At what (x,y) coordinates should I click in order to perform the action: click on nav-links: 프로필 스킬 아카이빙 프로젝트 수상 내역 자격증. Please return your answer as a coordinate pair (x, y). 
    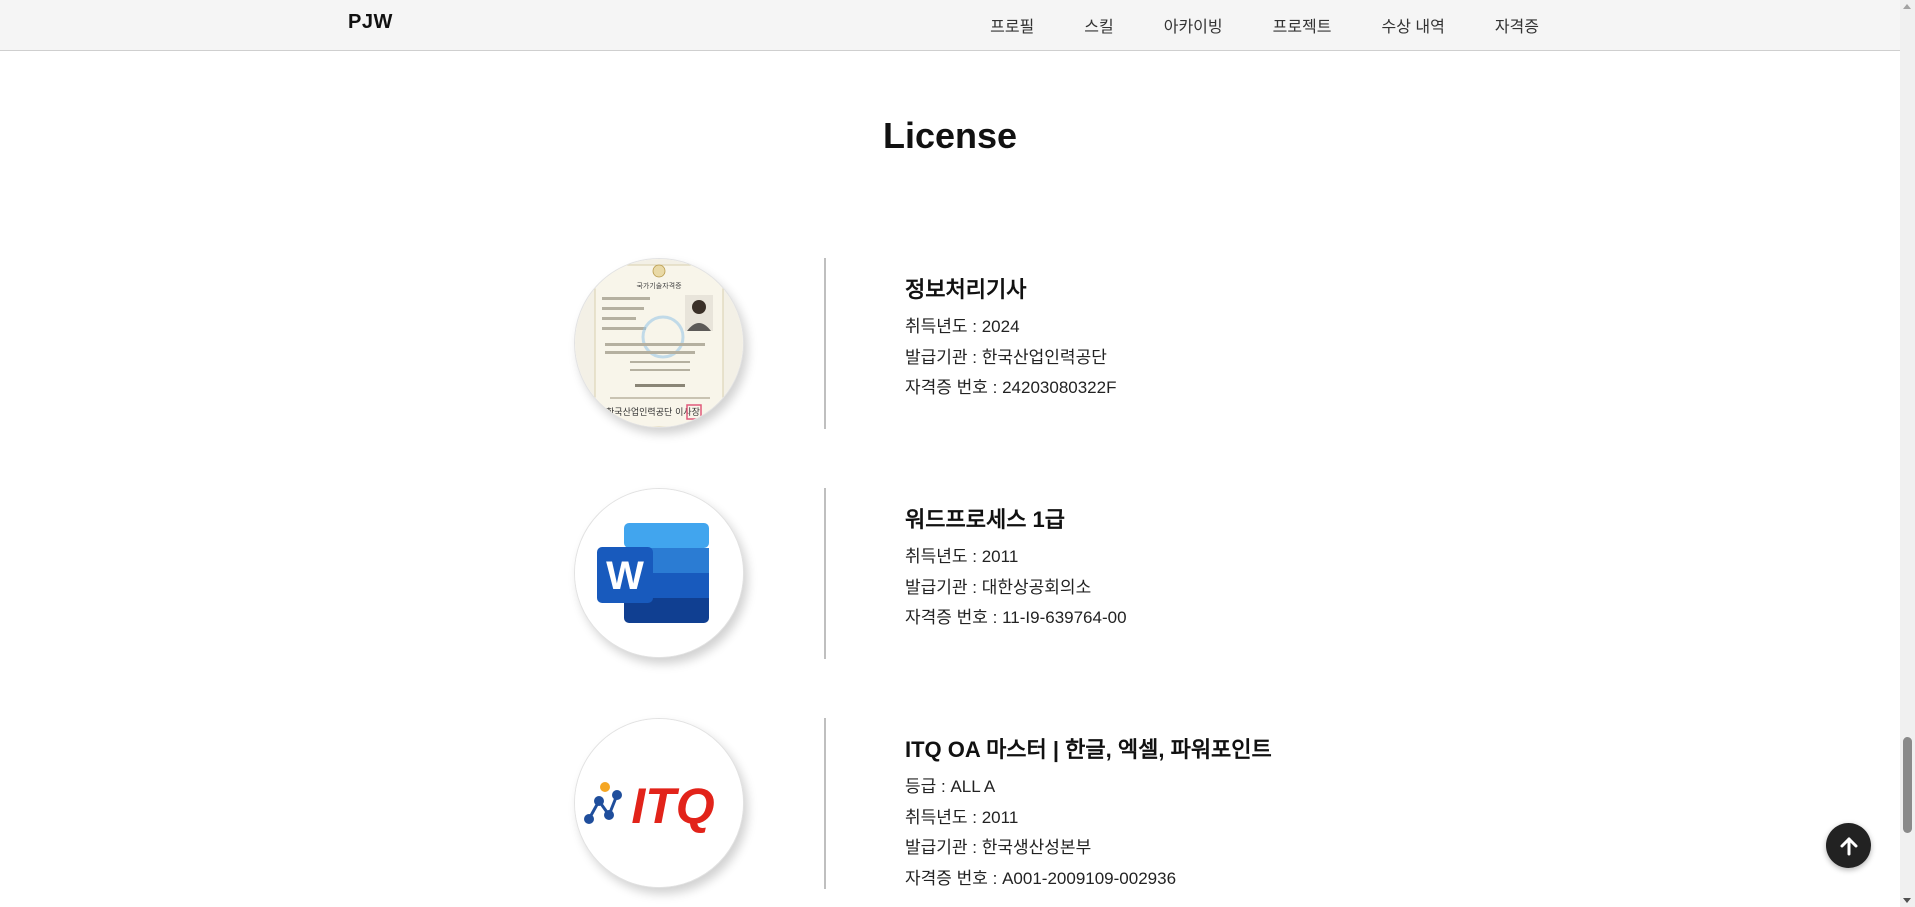
    Looking at the image, I should click on (1239, 25).